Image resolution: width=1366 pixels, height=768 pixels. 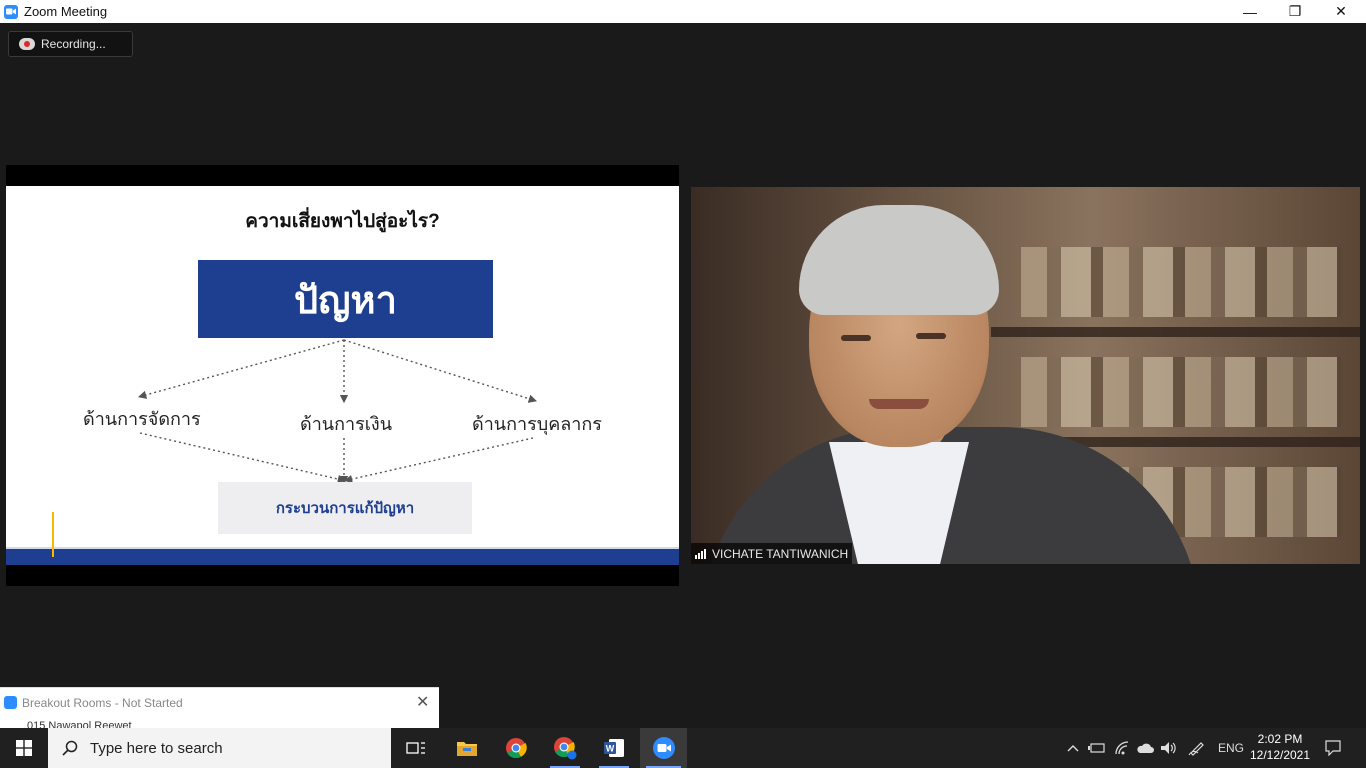 I want to click on search-icon, so click(x=70, y=748).